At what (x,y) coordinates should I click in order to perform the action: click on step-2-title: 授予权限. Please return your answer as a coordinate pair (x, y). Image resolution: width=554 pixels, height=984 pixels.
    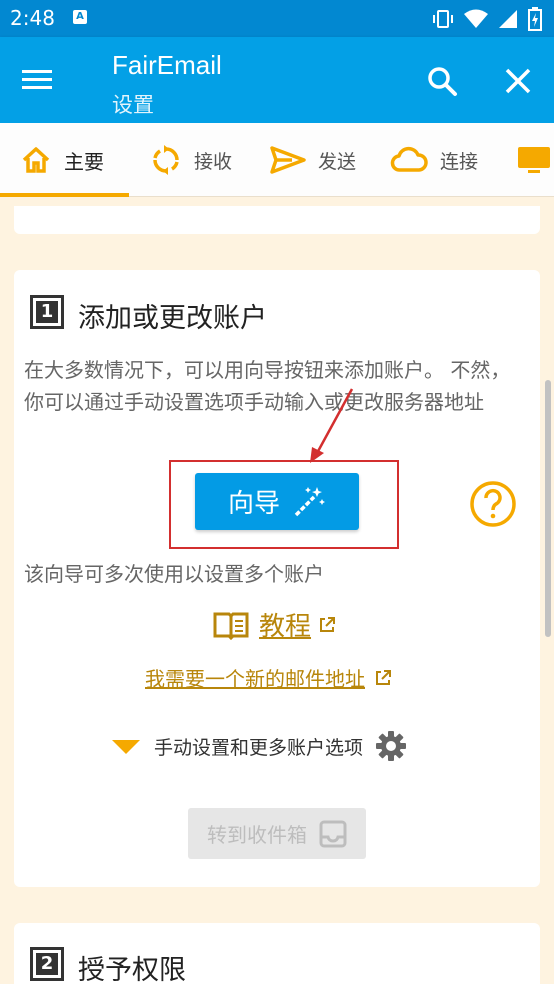
    Looking at the image, I should click on (132, 969).